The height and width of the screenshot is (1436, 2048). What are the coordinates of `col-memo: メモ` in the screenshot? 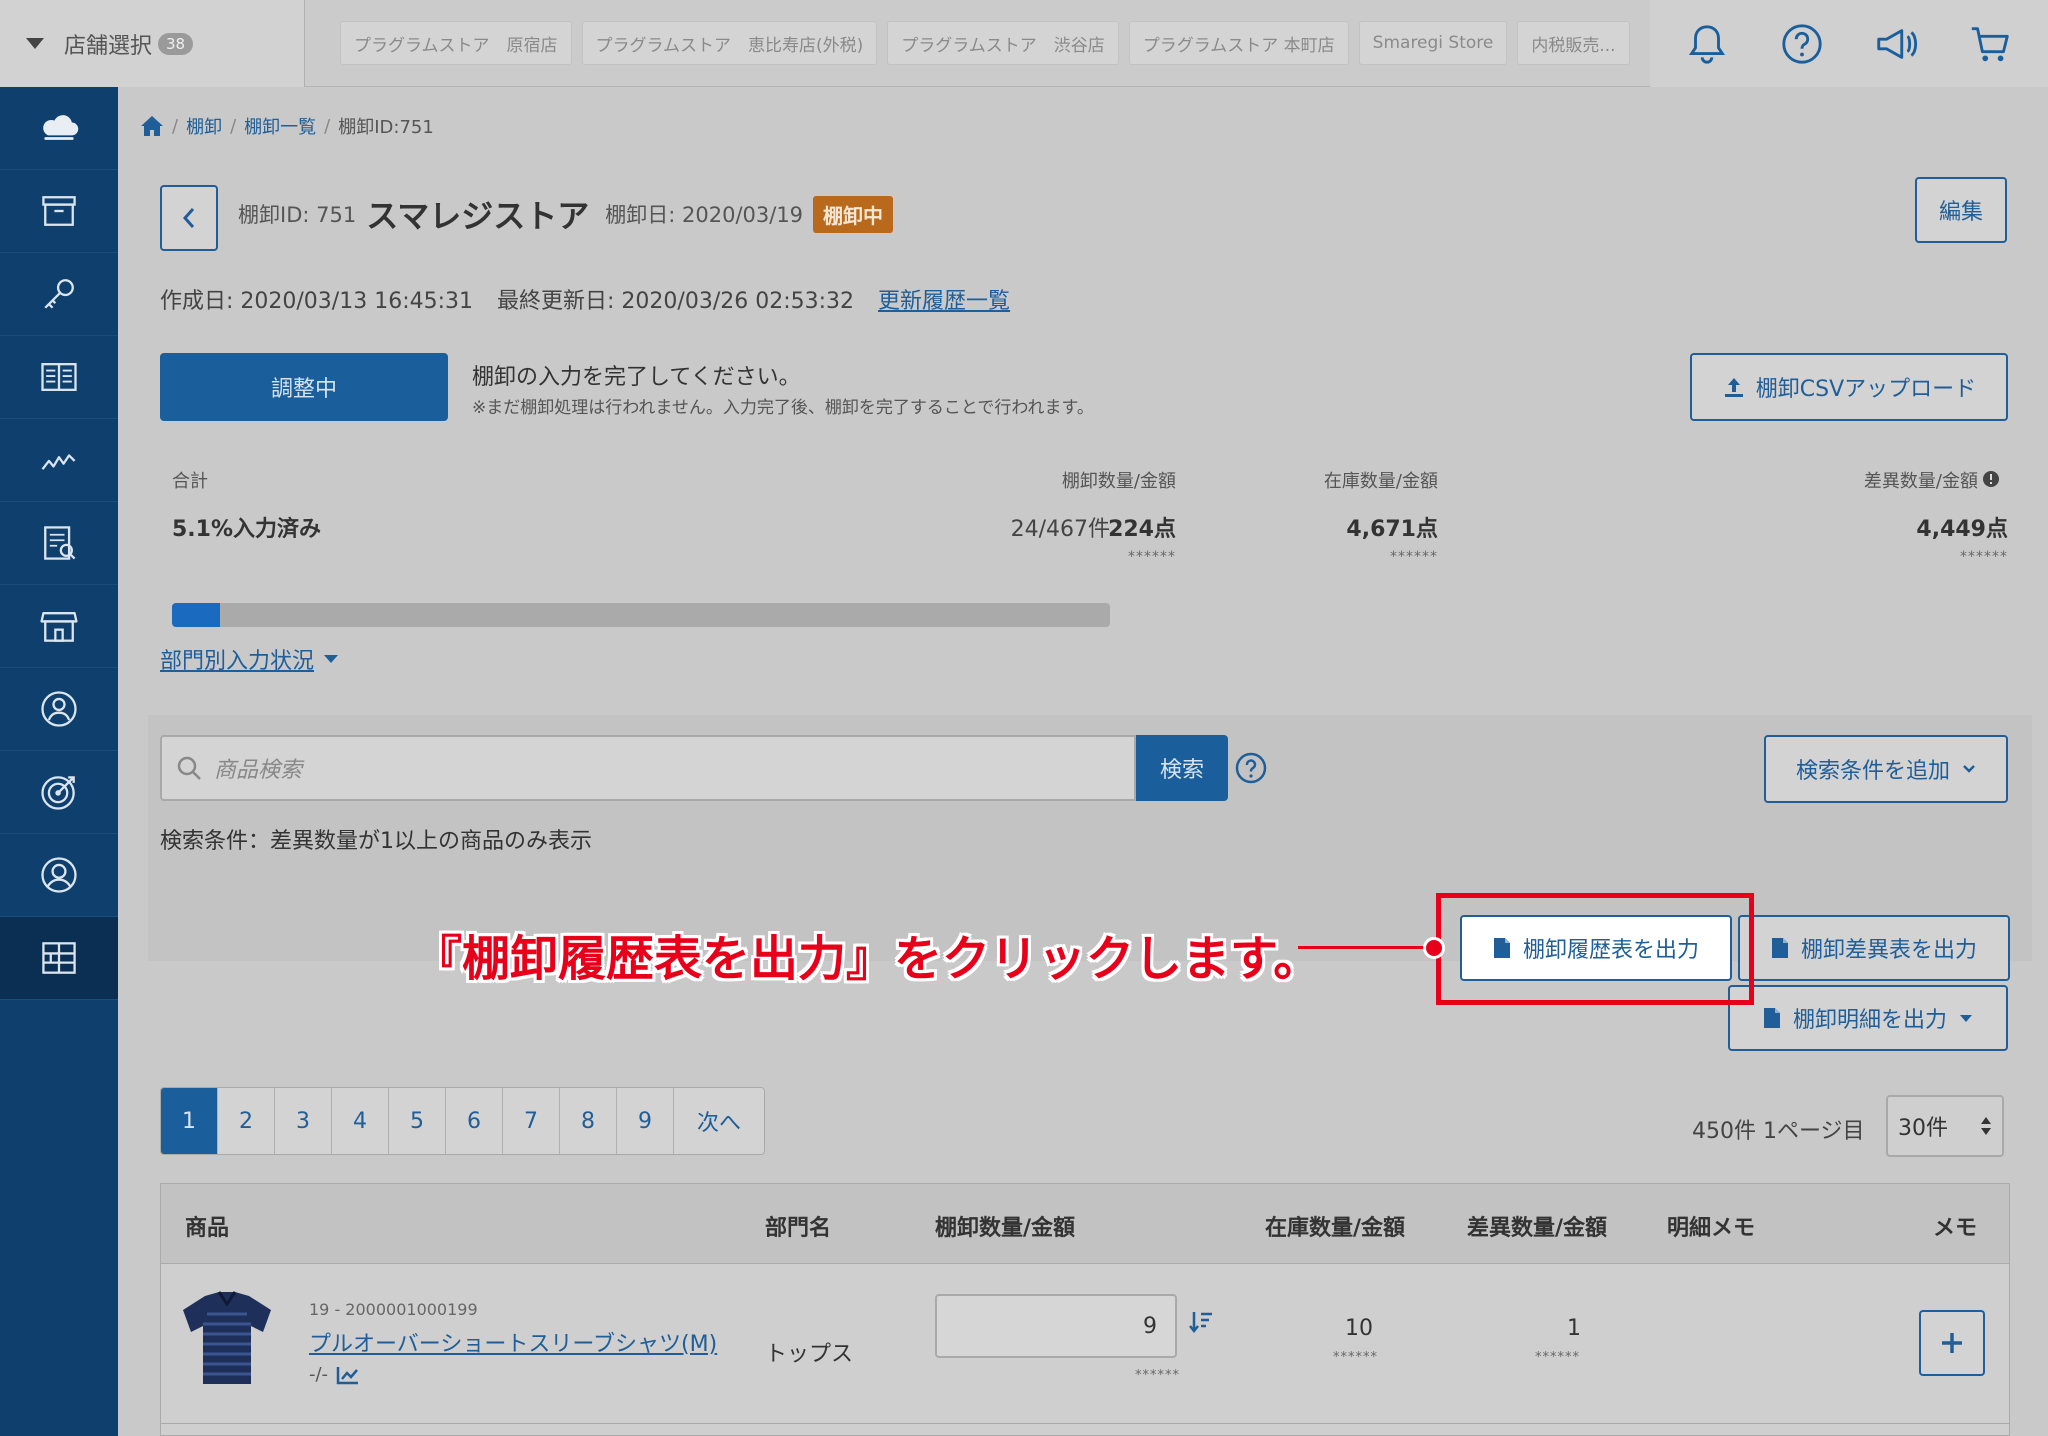 It's located at (1955, 1228).